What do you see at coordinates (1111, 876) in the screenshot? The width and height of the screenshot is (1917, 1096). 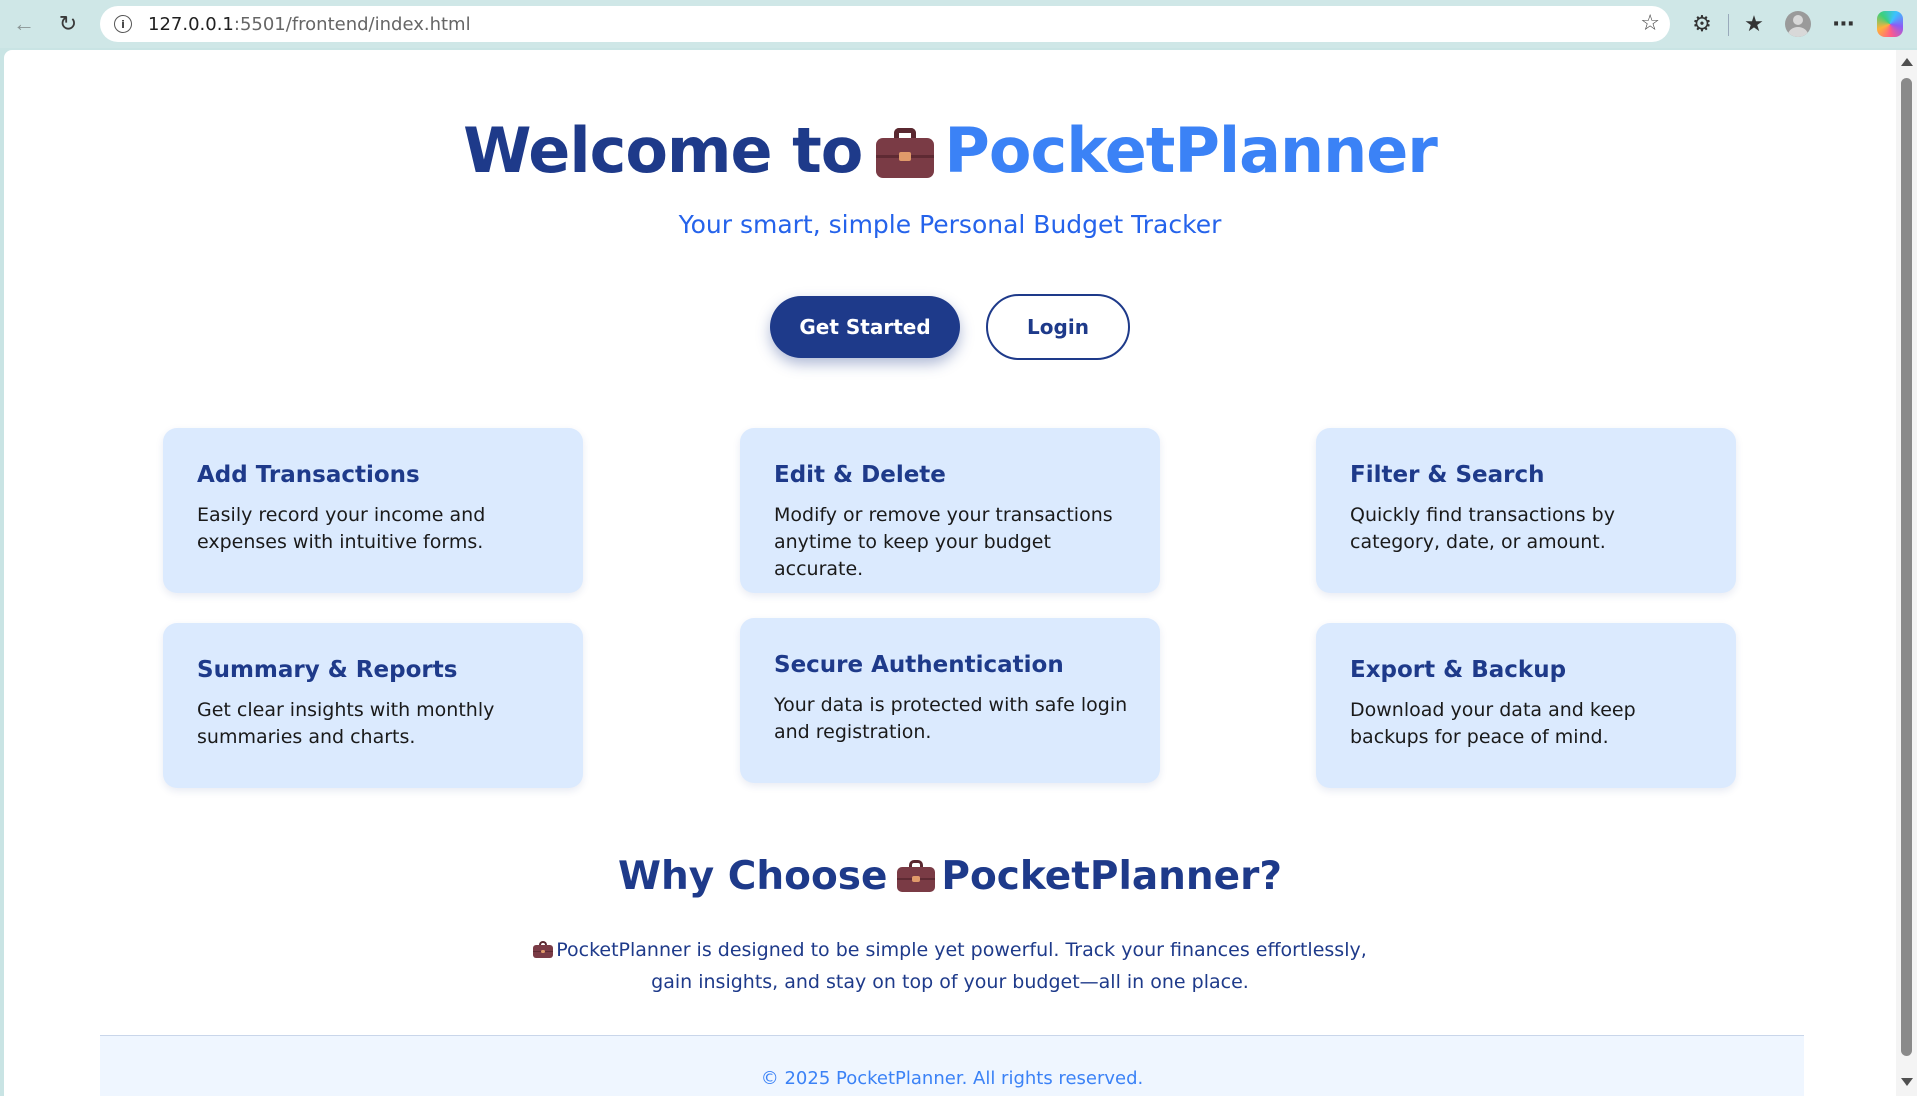 I see `why-title-brand: PocketPlanner?` at bounding box center [1111, 876].